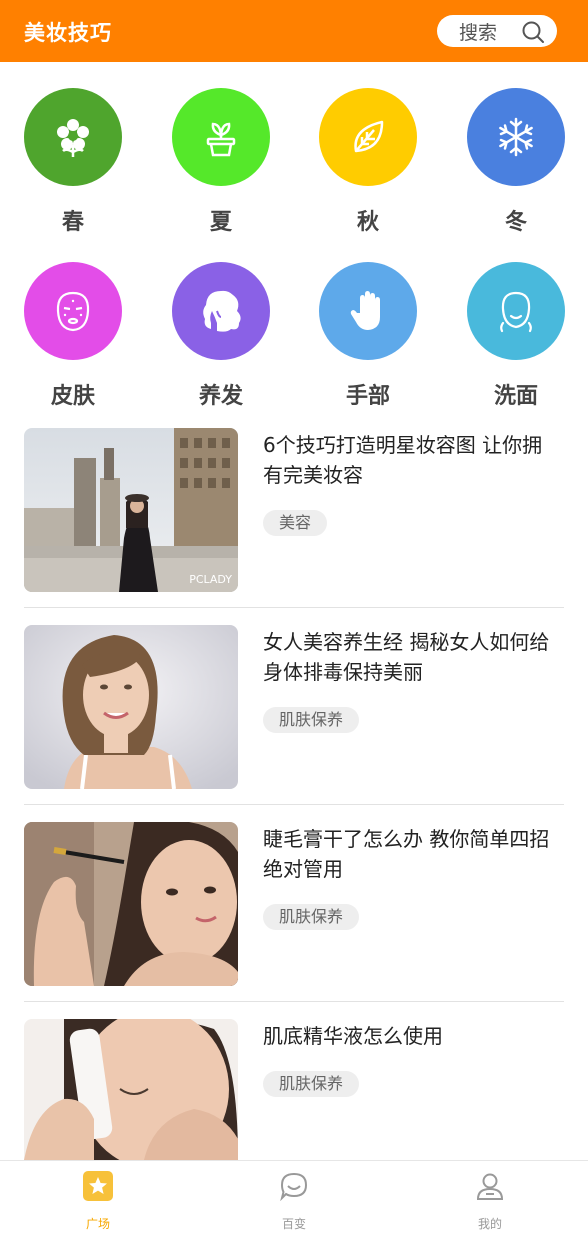 The height and width of the screenshot is (1237, 588). What do you see at coordinates (220, 396) in the screenshot?
I see `category-label: 养发` at bounding box center [220, 396].